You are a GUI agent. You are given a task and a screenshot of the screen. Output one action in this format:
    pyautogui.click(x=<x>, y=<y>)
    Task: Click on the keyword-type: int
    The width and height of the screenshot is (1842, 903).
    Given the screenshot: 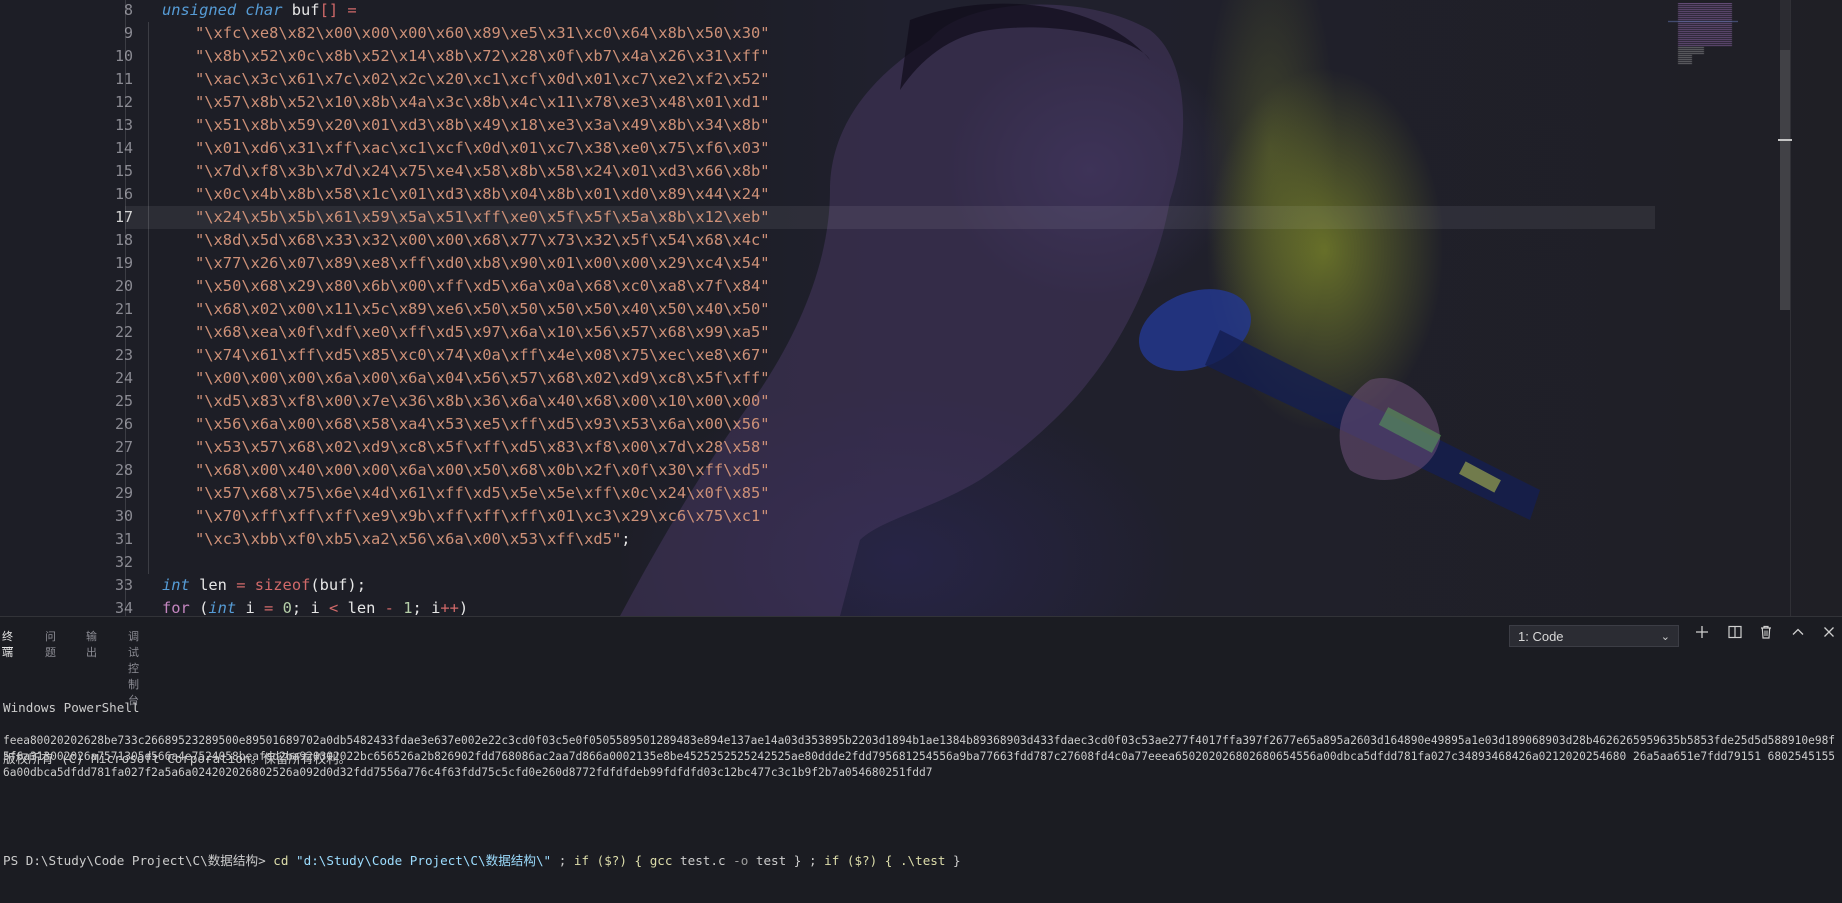 What is the action you would take?
    pyautogui.click(x=222, y=607)
    